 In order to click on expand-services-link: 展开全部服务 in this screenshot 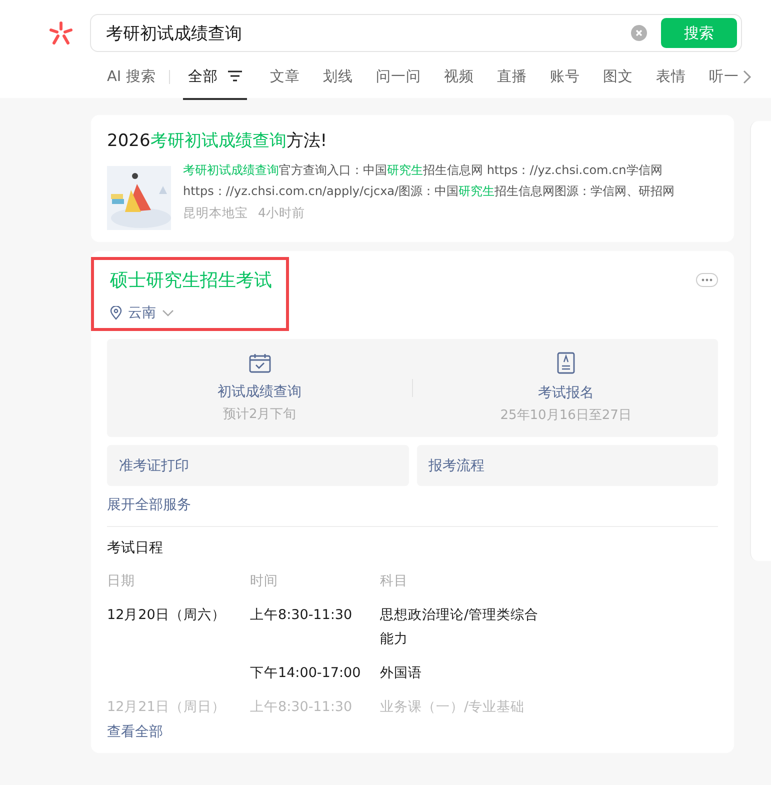, I will do `click(149, 505)`.